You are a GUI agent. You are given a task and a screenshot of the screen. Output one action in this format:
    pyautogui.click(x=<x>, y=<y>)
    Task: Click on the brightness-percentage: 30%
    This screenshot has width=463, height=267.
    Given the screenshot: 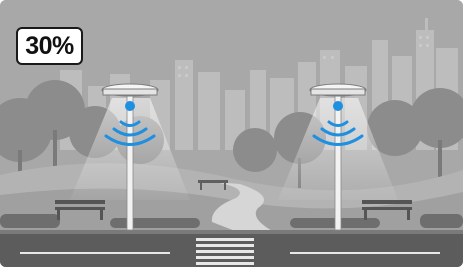 What is the action you would take?
    pyautogui.click(x=49, y=45)
    